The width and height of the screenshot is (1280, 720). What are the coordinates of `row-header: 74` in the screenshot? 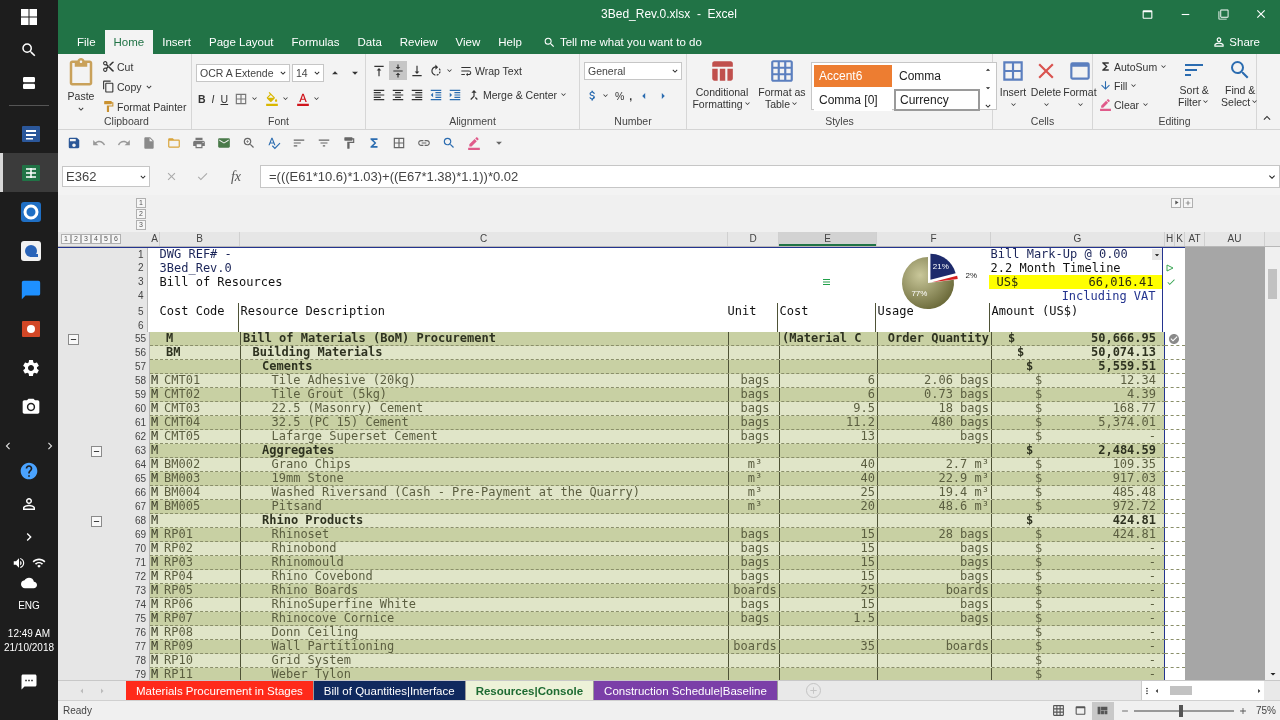 It's located at (104, 605).